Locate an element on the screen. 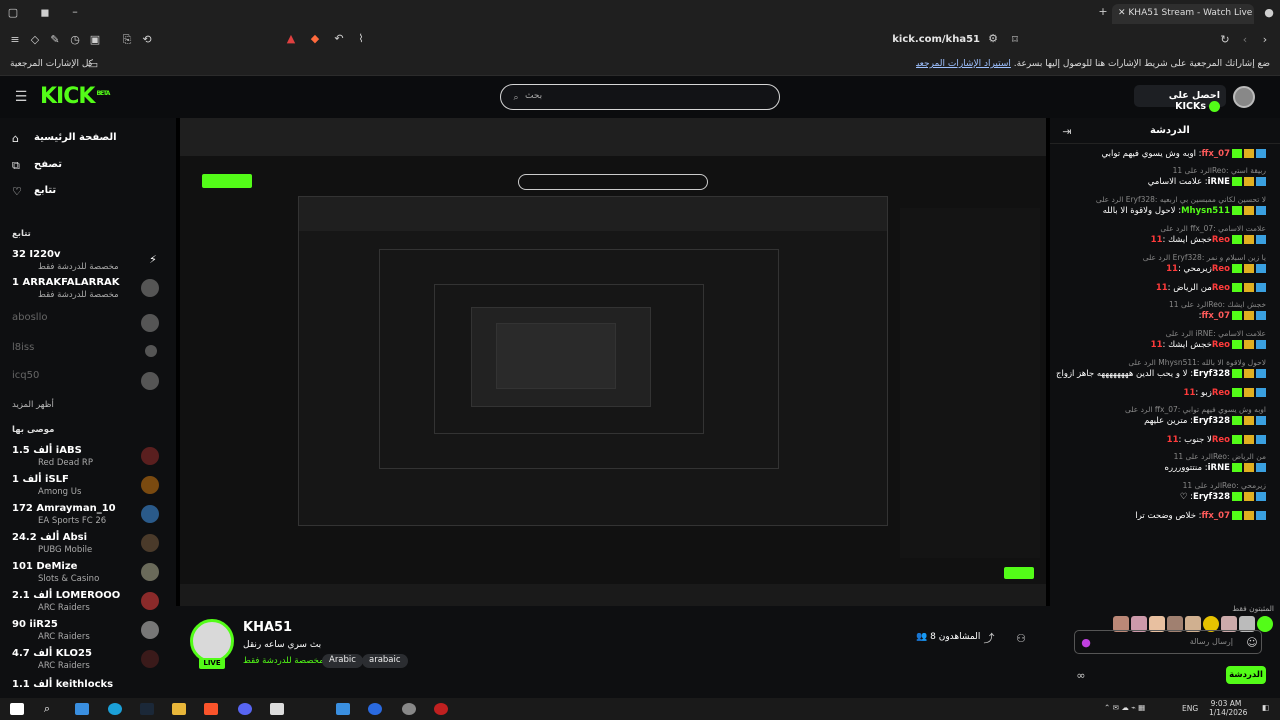 Image resolution: width=1280 pixels, height=720 pixels. mic-icon: ● is located at coordinates (1086, 643).